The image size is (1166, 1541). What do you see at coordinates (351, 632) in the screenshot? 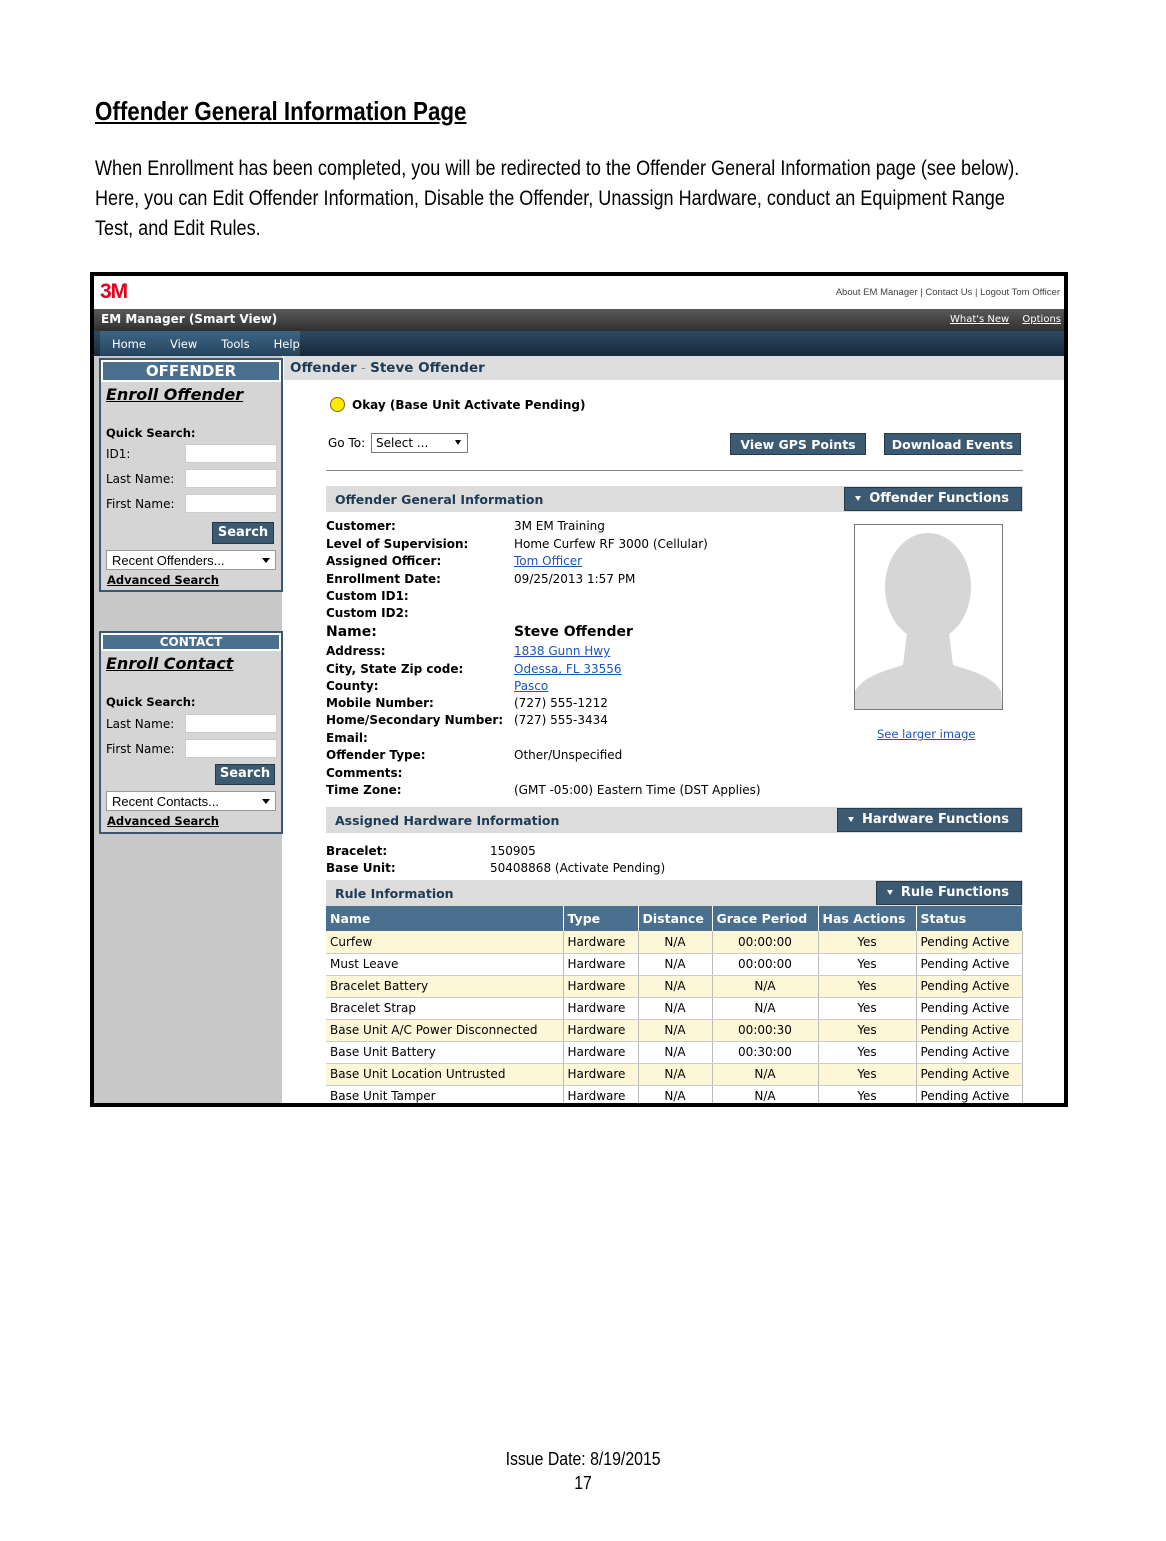
I see `field-label-text: Name:` at bounding box center [351, 632].